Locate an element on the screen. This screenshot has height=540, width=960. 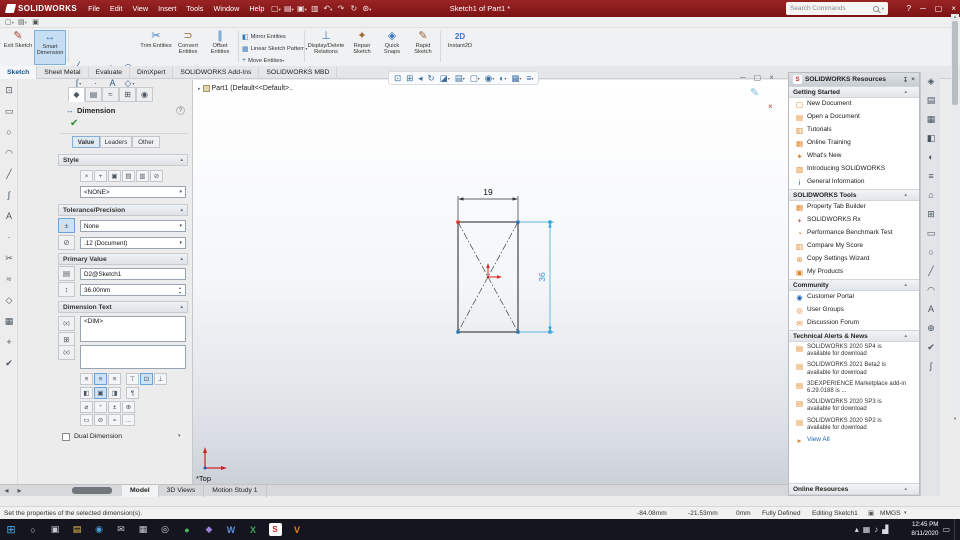
pin-icon: ↧ is located at coordinates (906, 80).